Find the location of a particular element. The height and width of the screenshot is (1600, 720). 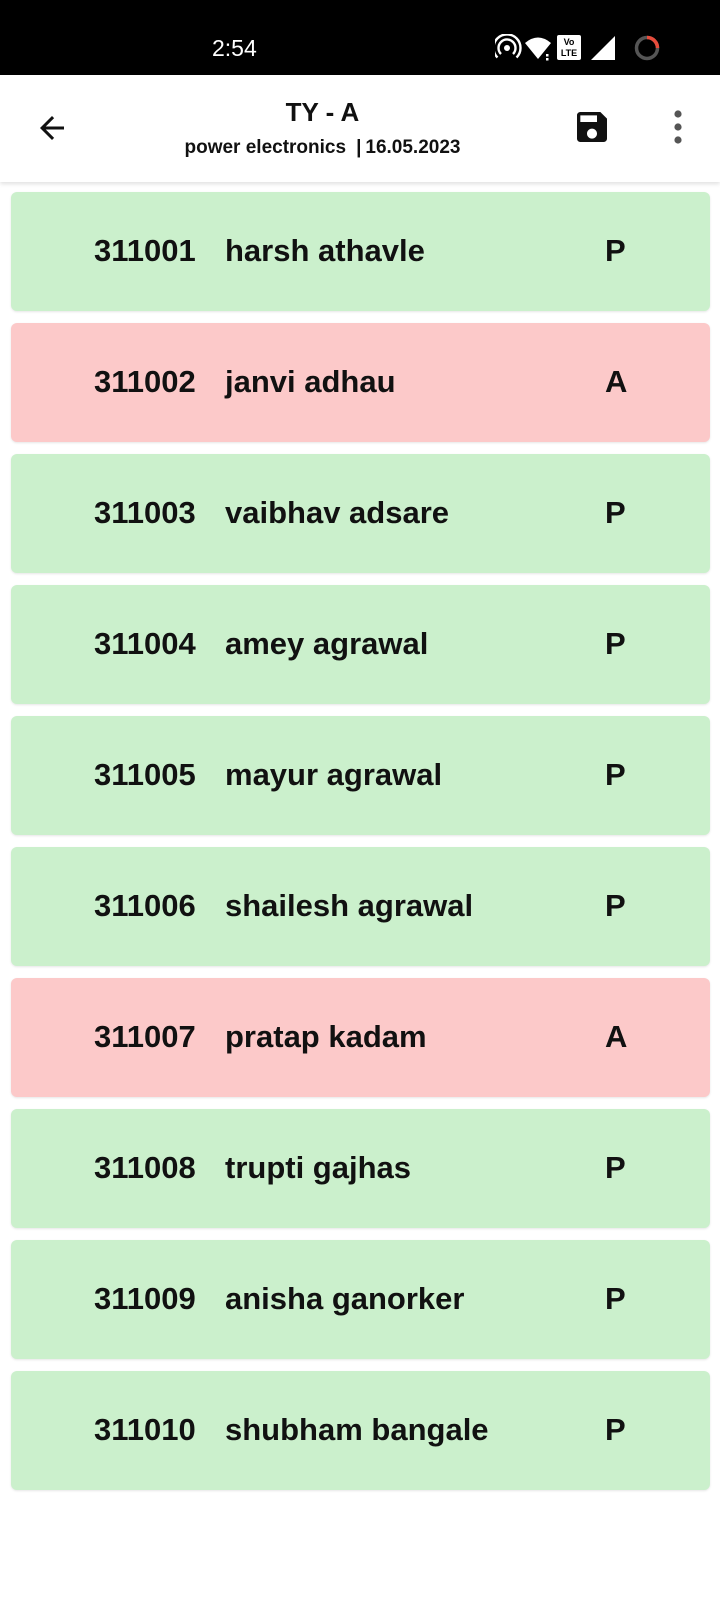

attendance-row: 311002 janvi adhau A is located at coordinates (360, 382).